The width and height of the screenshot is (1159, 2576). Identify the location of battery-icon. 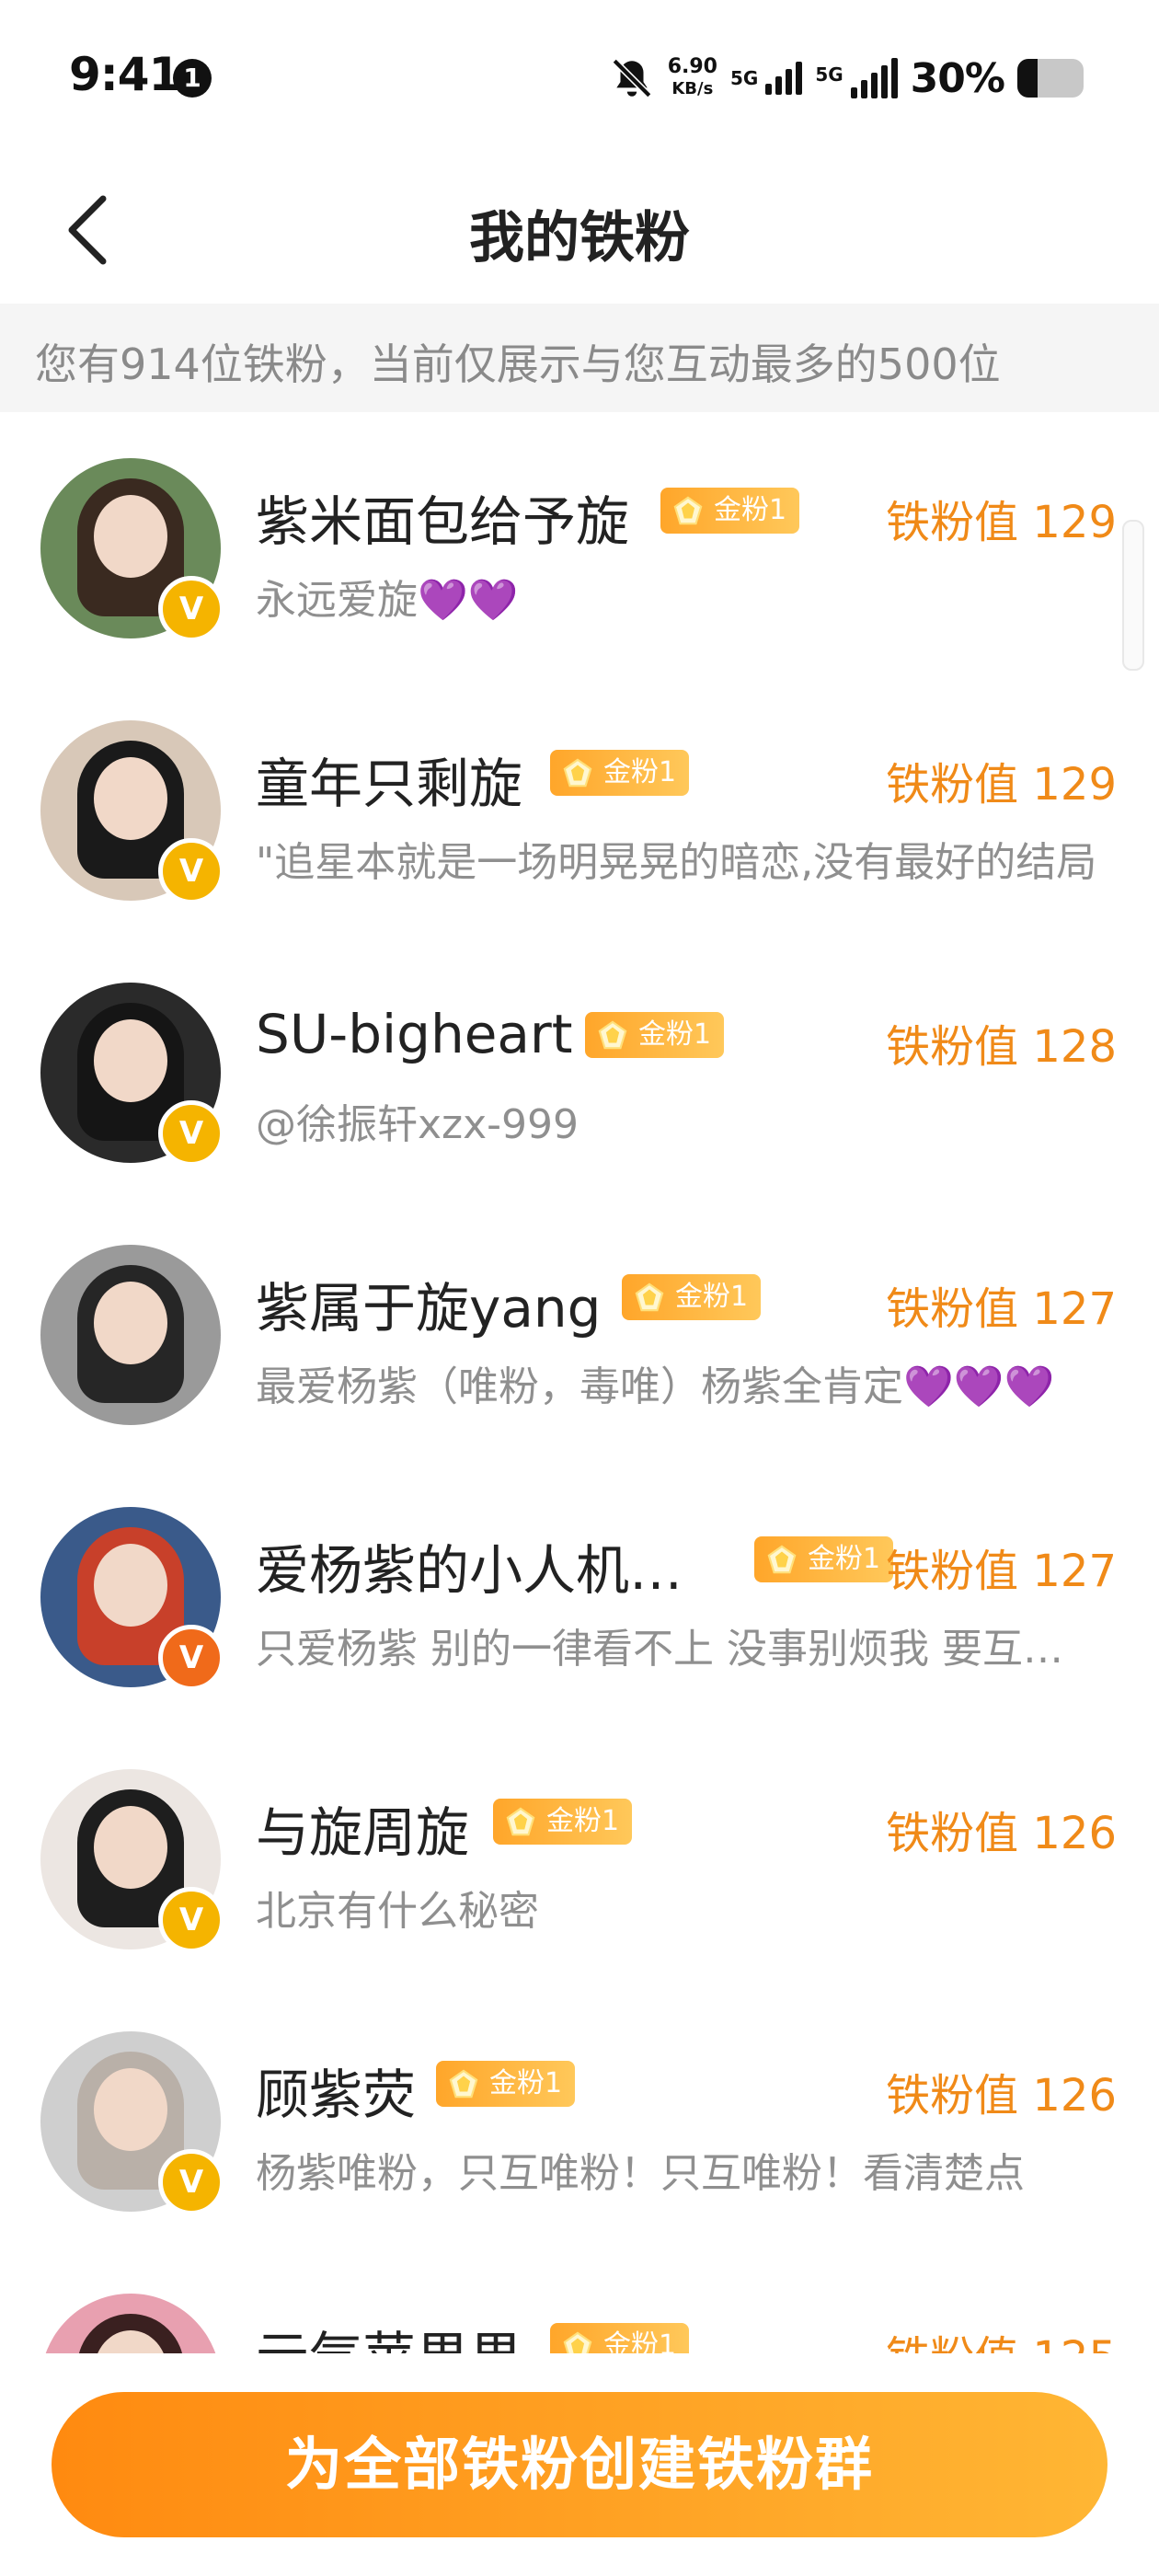
(1050, 78).